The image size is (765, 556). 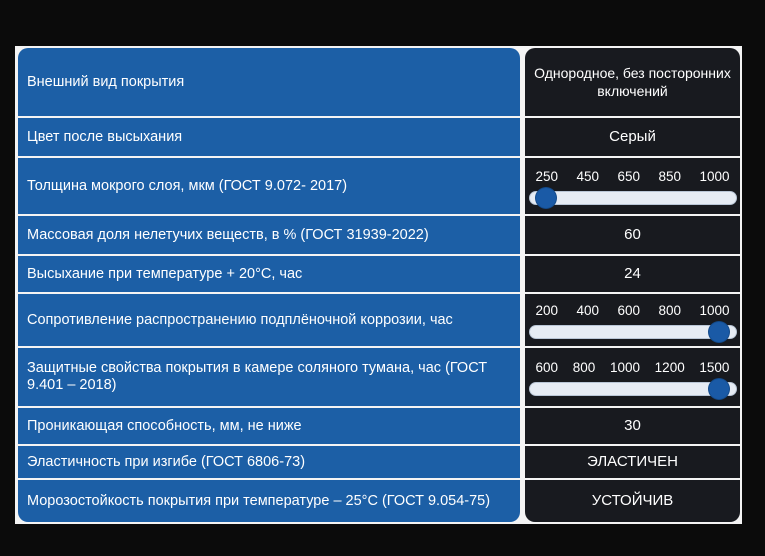 What do you see at coordinates (269, 275) in the screenshot?
I see `label-drying: Высыхание при температуре + 20°С, час` at bounding box center [269, 275].